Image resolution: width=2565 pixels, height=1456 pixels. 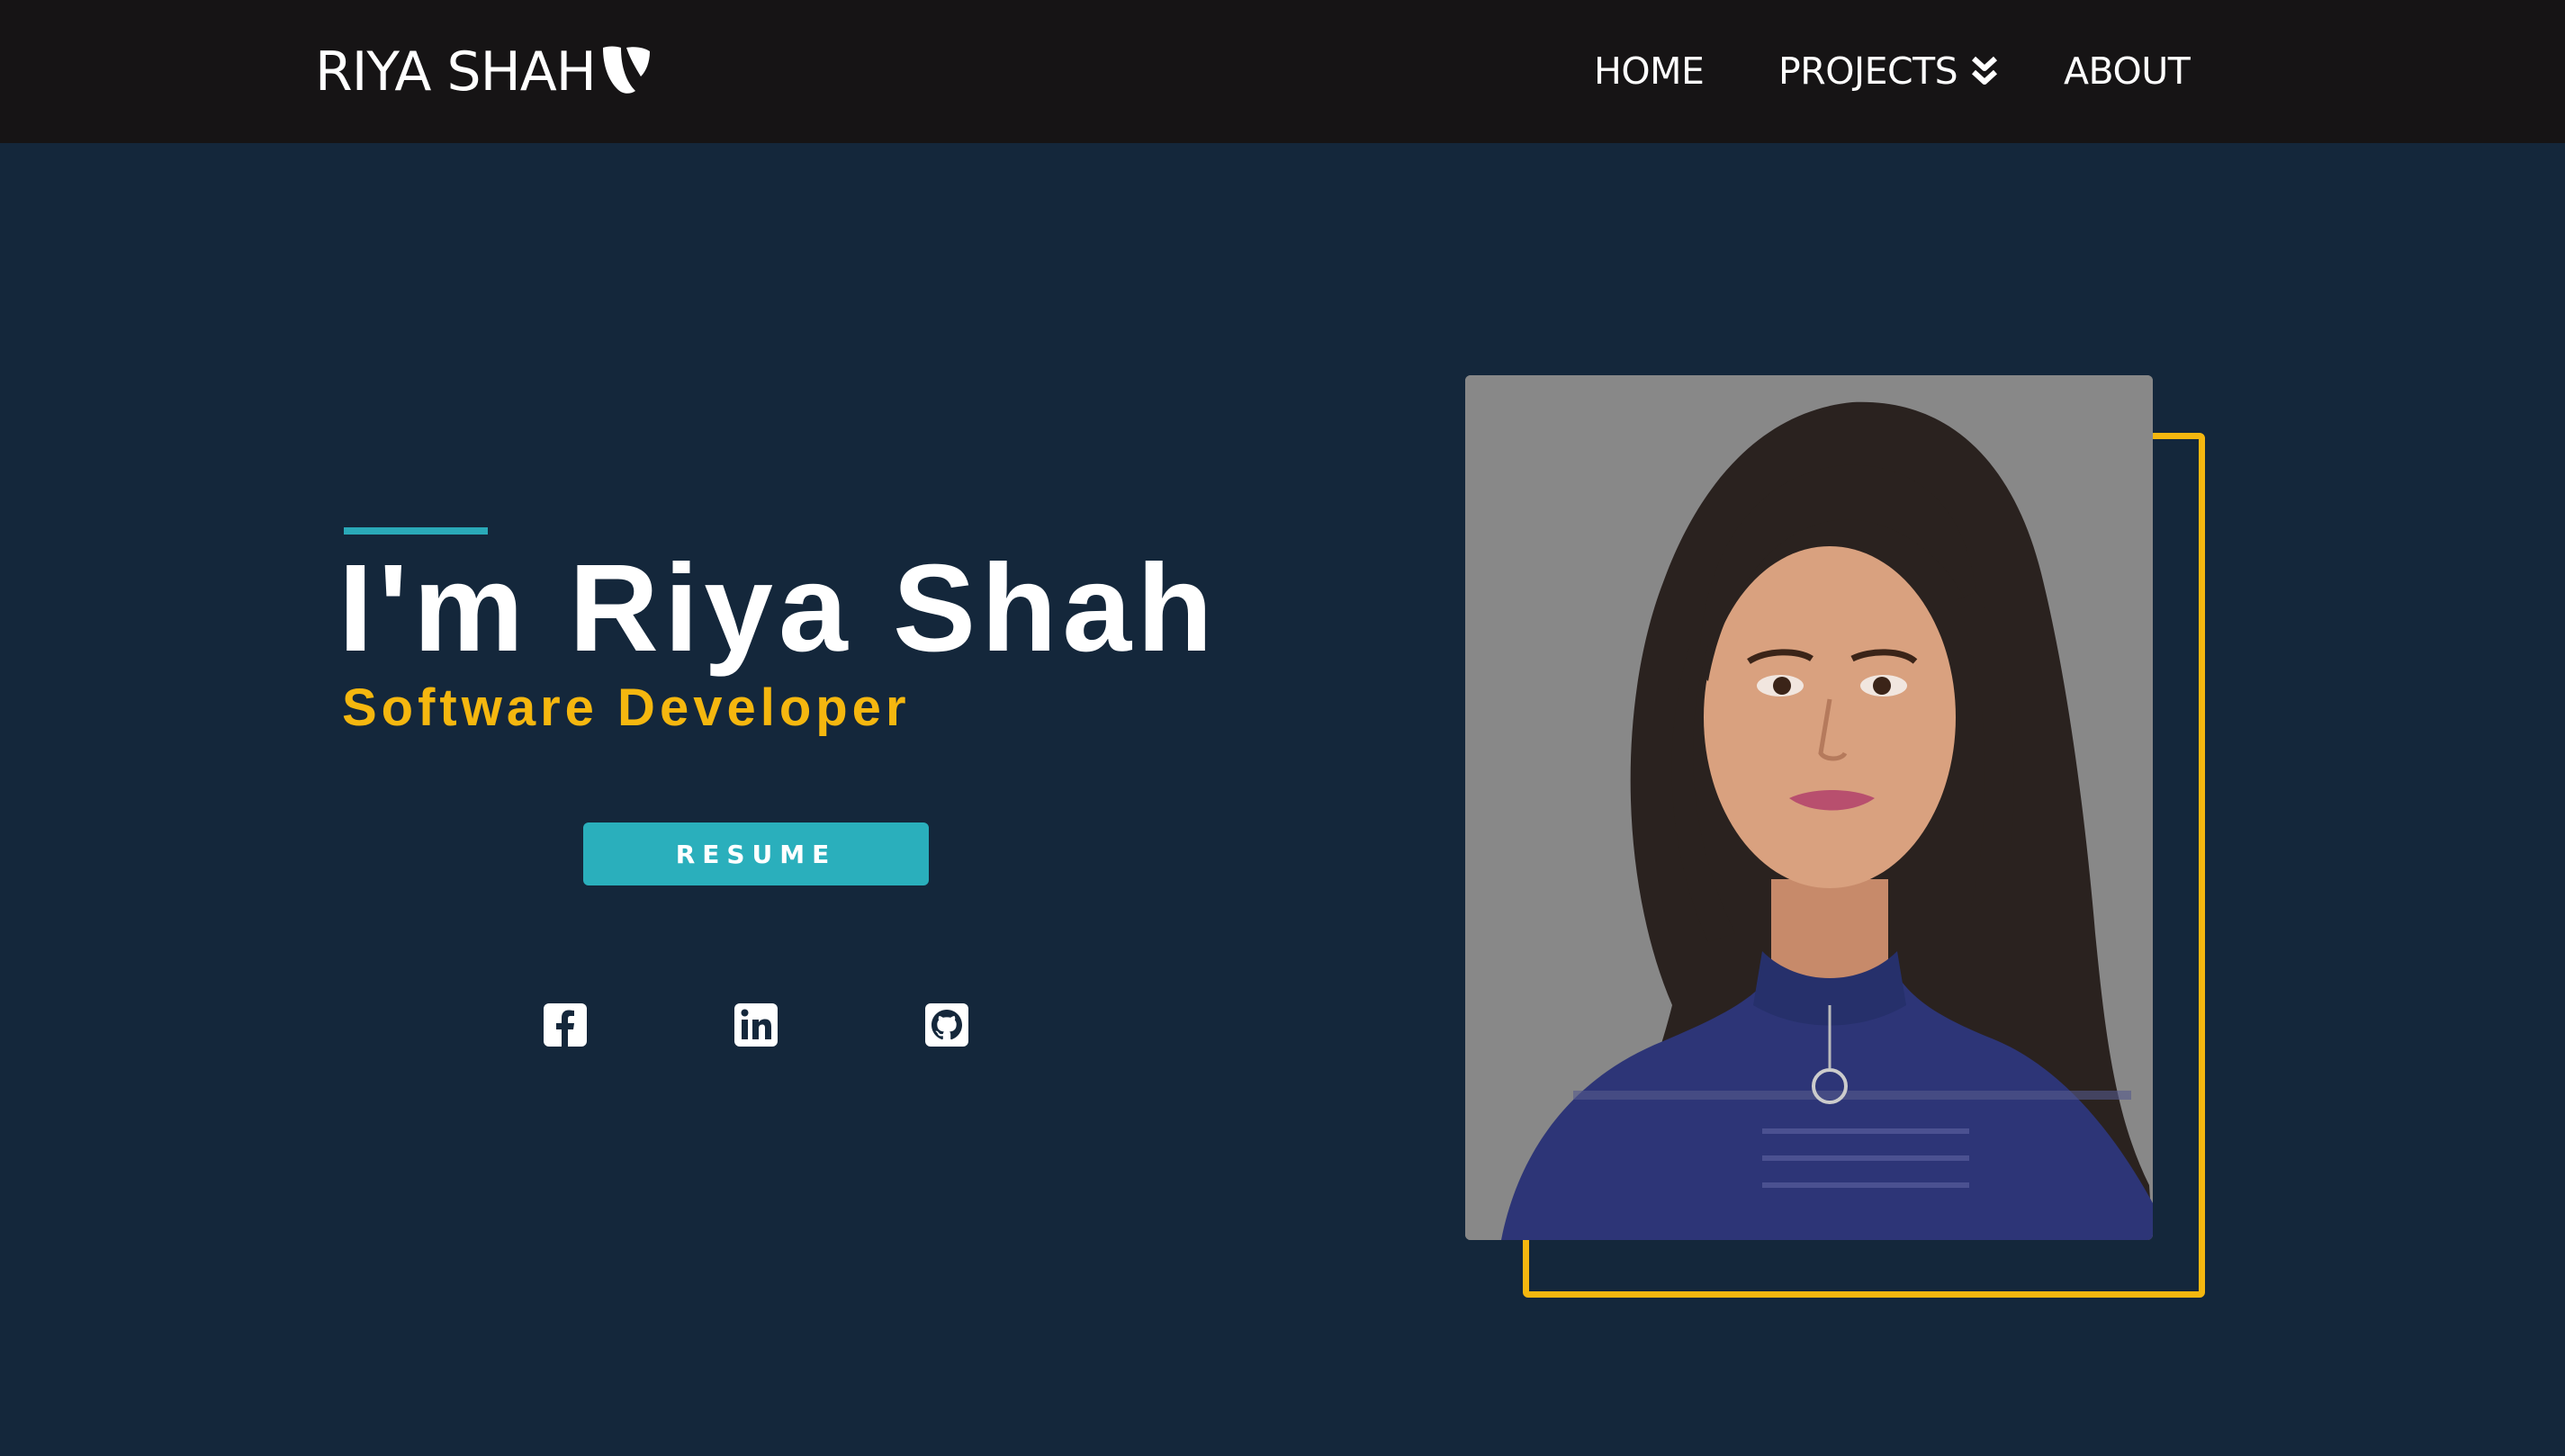 I want to click on linkedin-link, so click(x=756, y=1025).